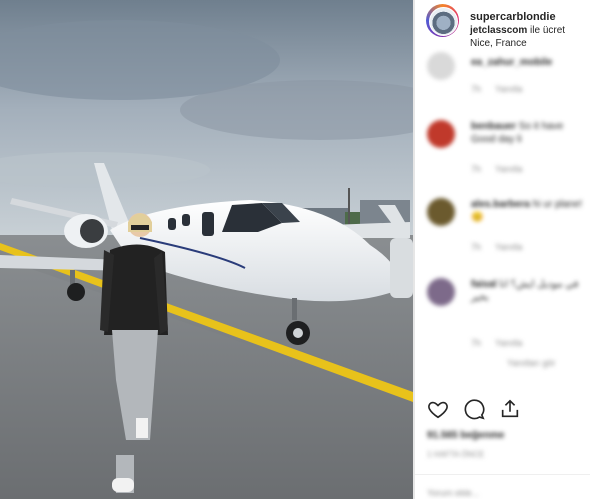 This screenshot has width=590, height=499. Describe the element at coordinates (528, 211) in the screenshot. I see `comment-text: ales.barbera hi ur plane! 😊` at that location.